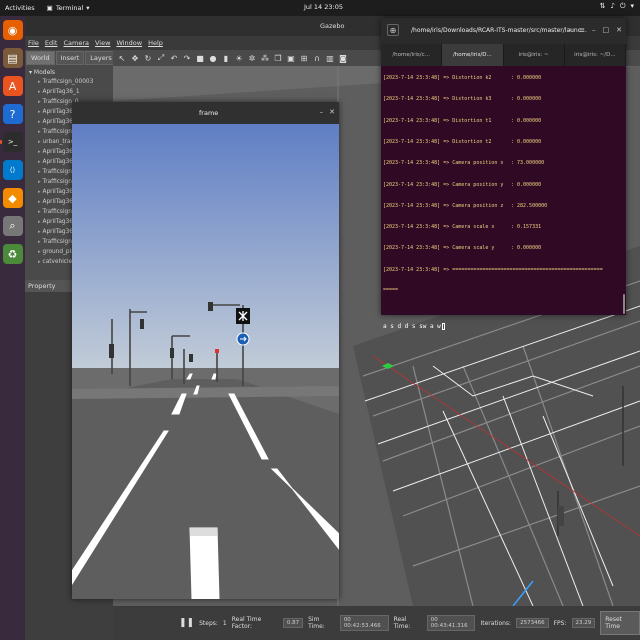  Describe the element at coordinates (69, 82) in the screenshot. I see `tree-item: Trafficsign_00003` at that location.